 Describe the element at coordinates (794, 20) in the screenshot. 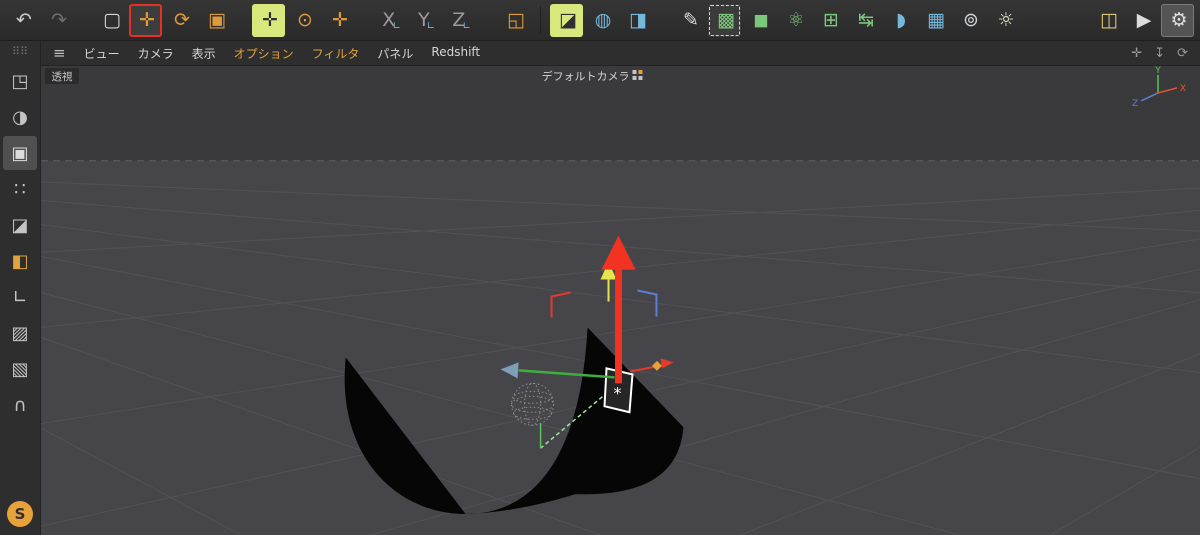

I see `volume-builder-button: ⚛` at that location.